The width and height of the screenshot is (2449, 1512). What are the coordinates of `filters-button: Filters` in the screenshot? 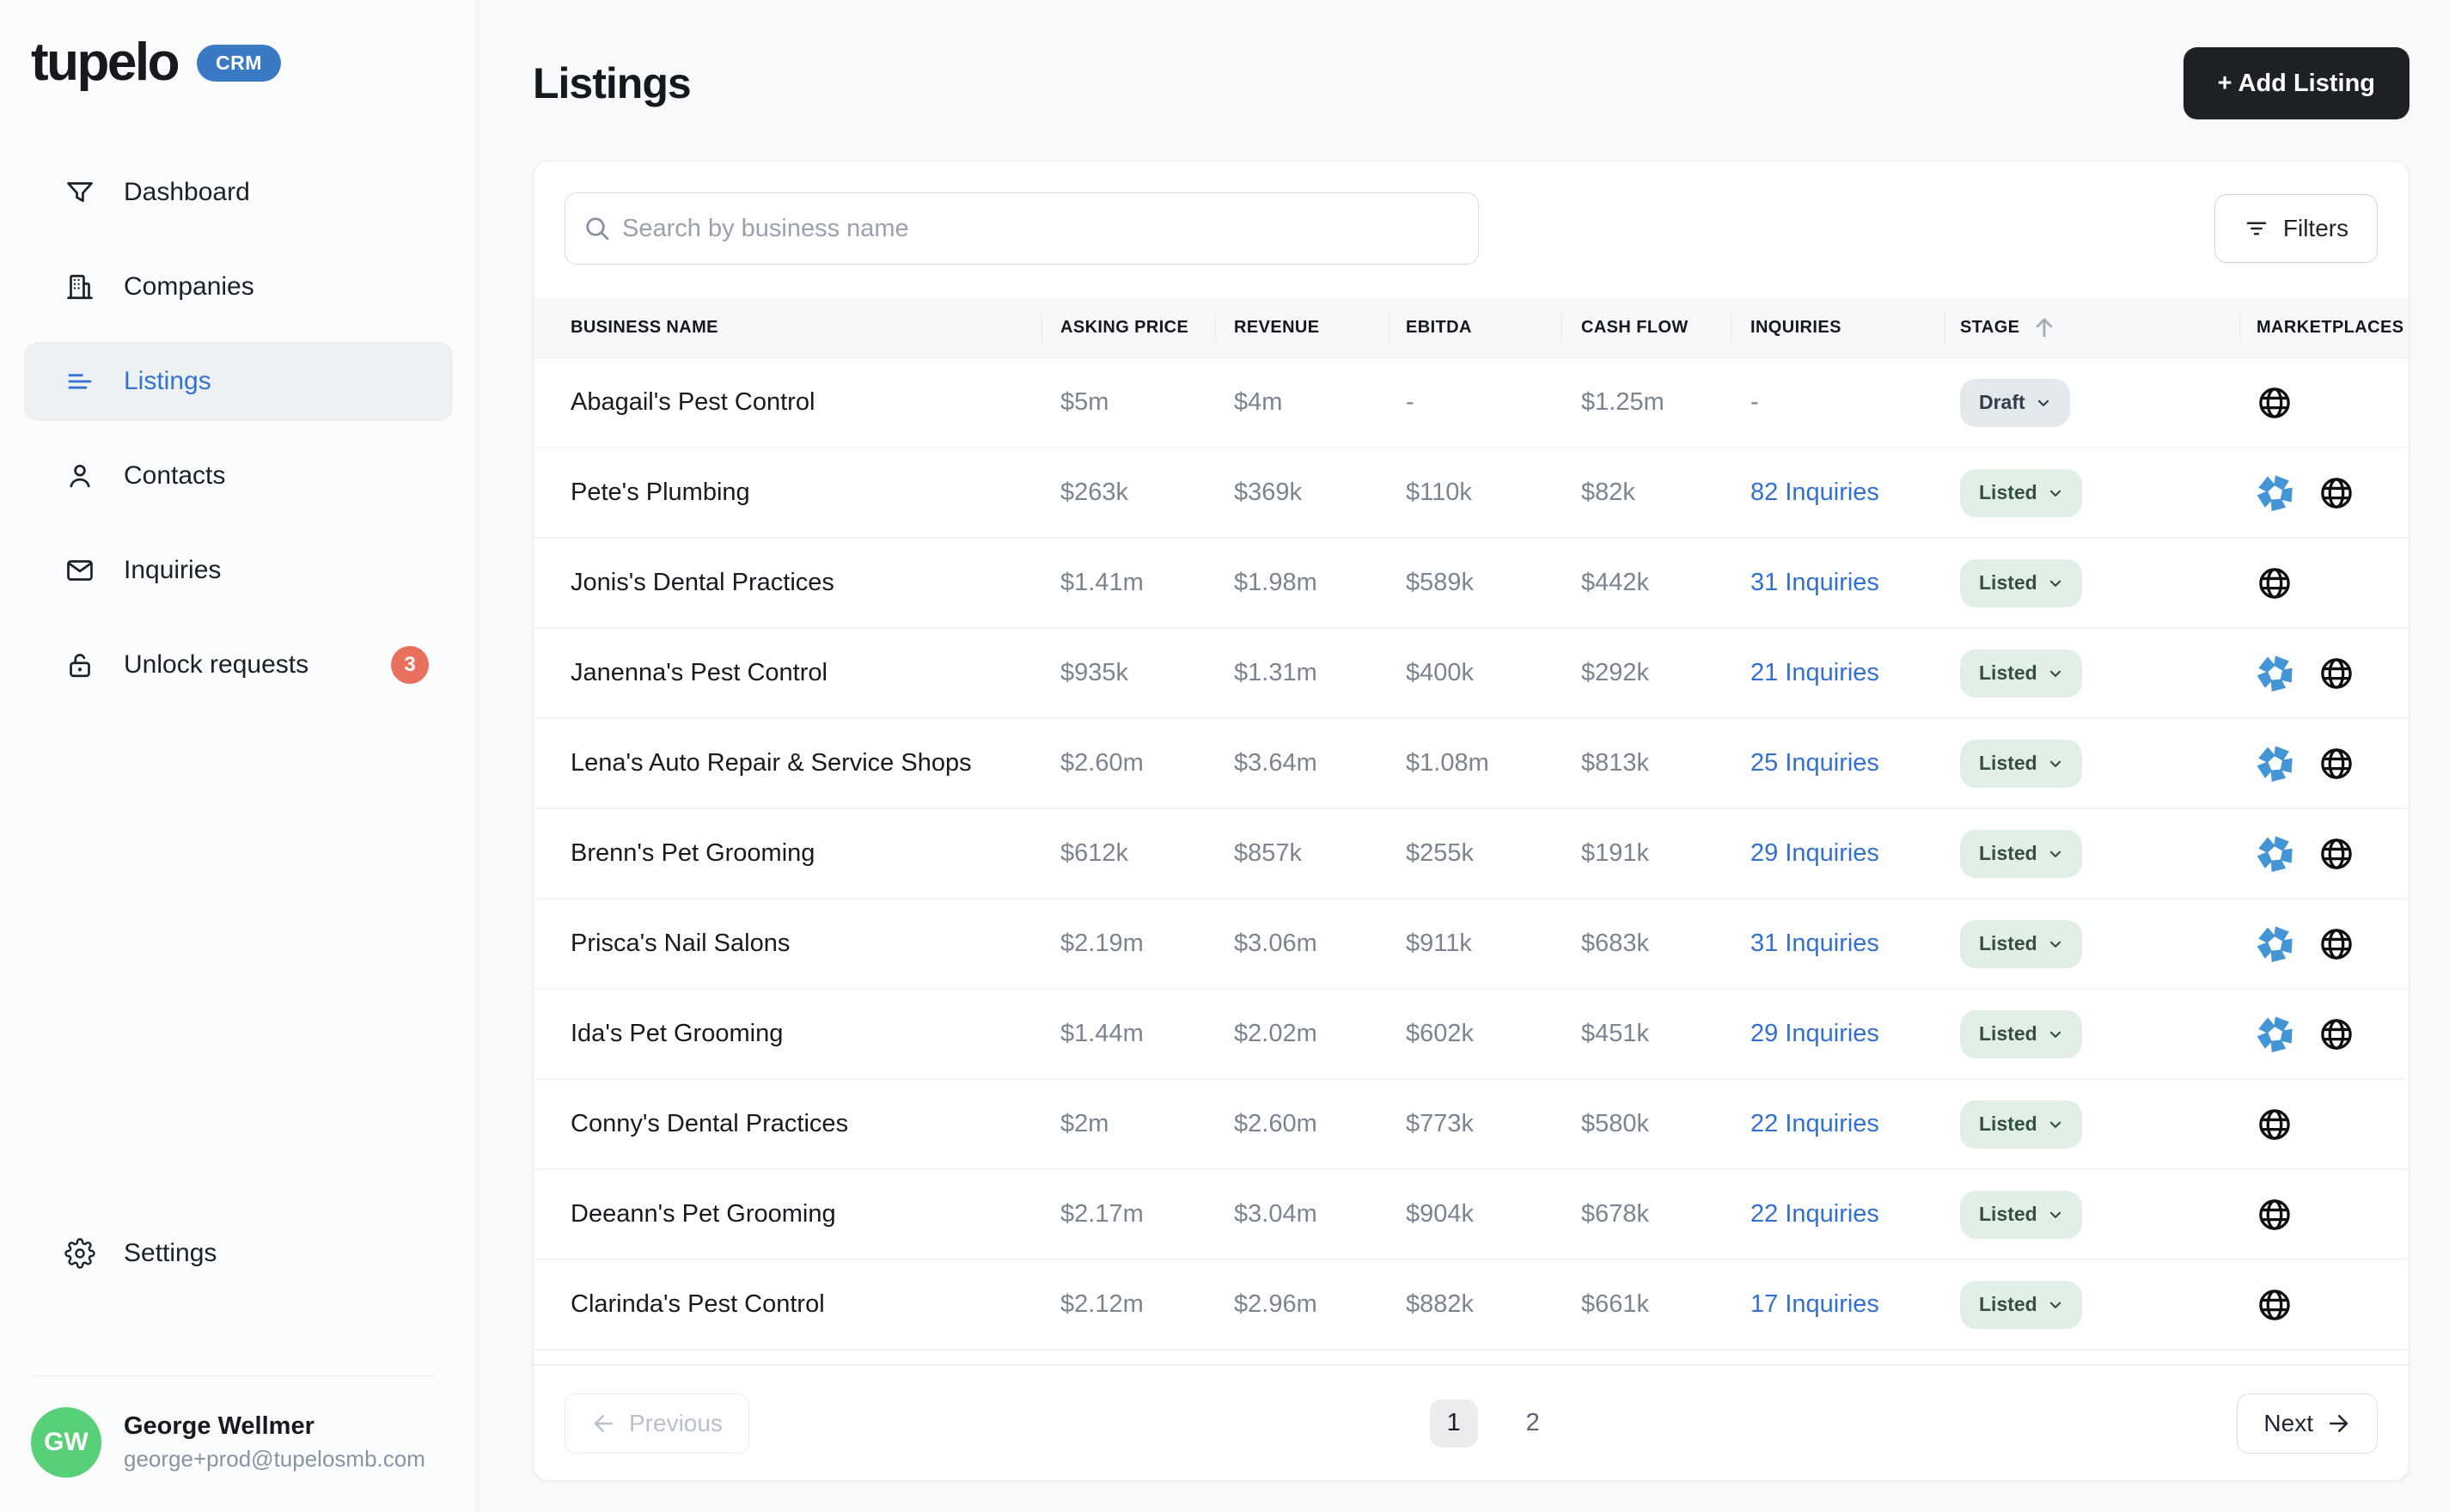 It's located at (2296, 228).